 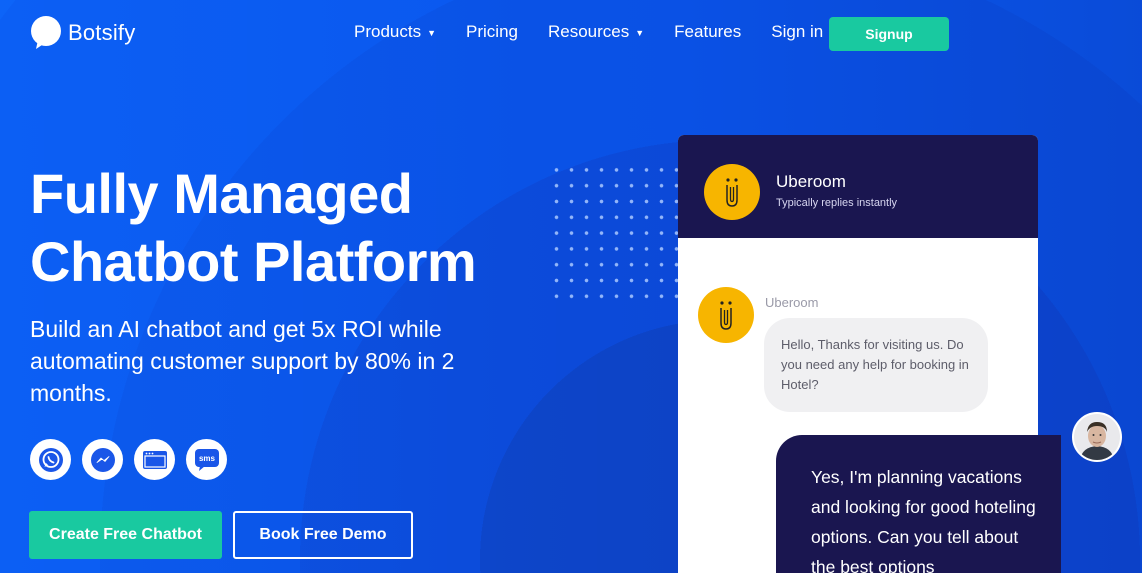 I want to click on message-bot-avatar, so click(x=726, y=315).